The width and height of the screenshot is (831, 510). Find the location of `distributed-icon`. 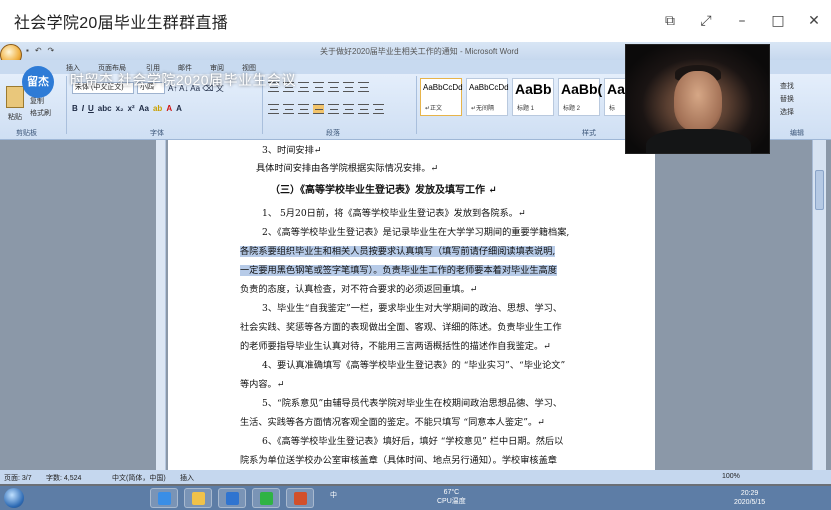

distributed-icon is located at coordinates (333, 109).